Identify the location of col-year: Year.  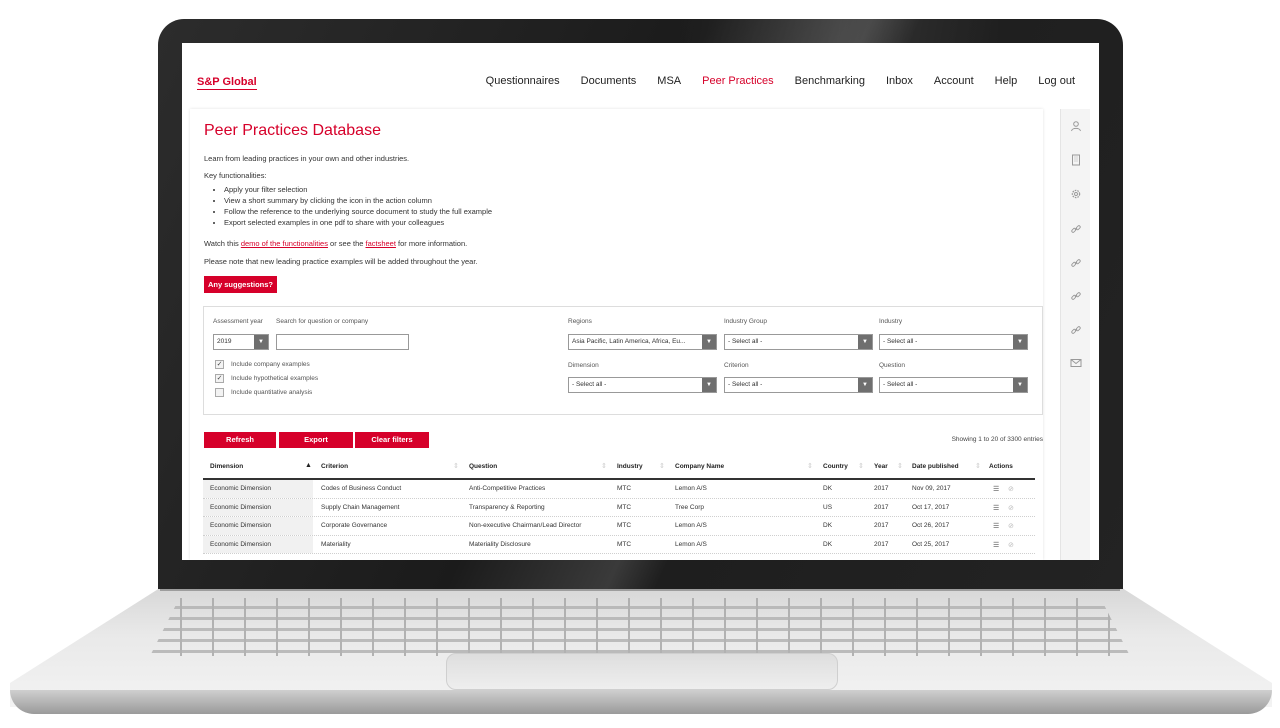
(881, 466).